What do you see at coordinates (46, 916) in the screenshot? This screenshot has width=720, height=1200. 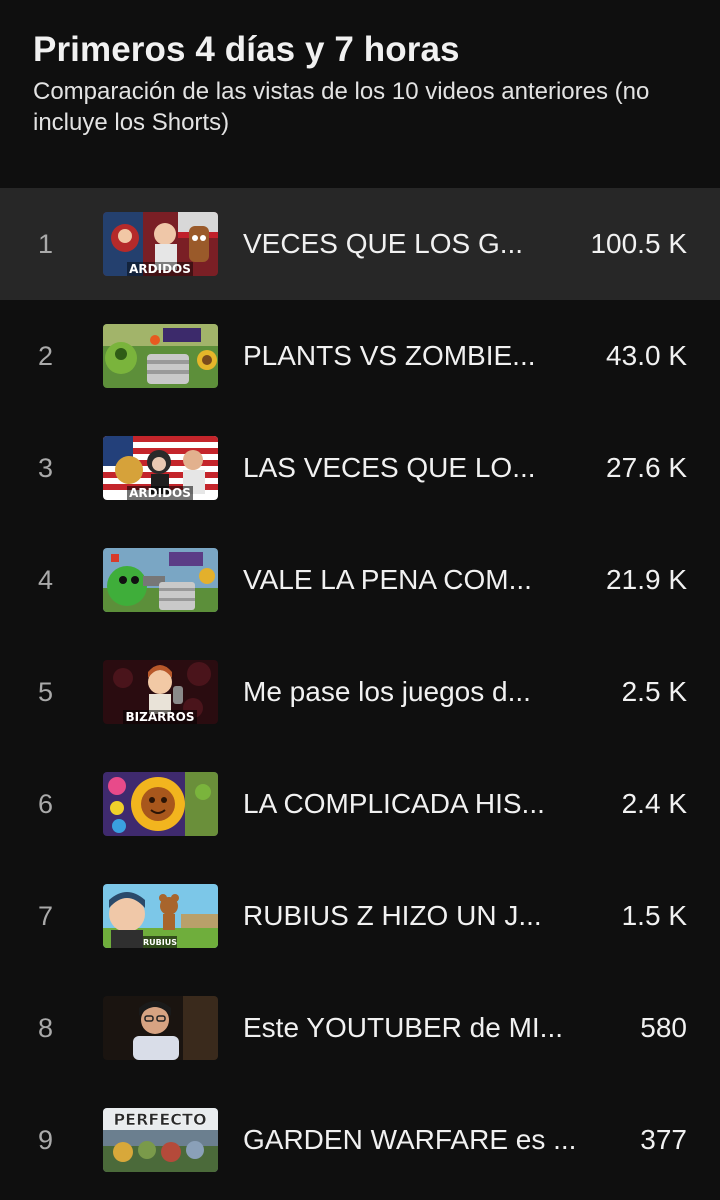 I see `video-rank: 7` at bounding box center [46, 916].